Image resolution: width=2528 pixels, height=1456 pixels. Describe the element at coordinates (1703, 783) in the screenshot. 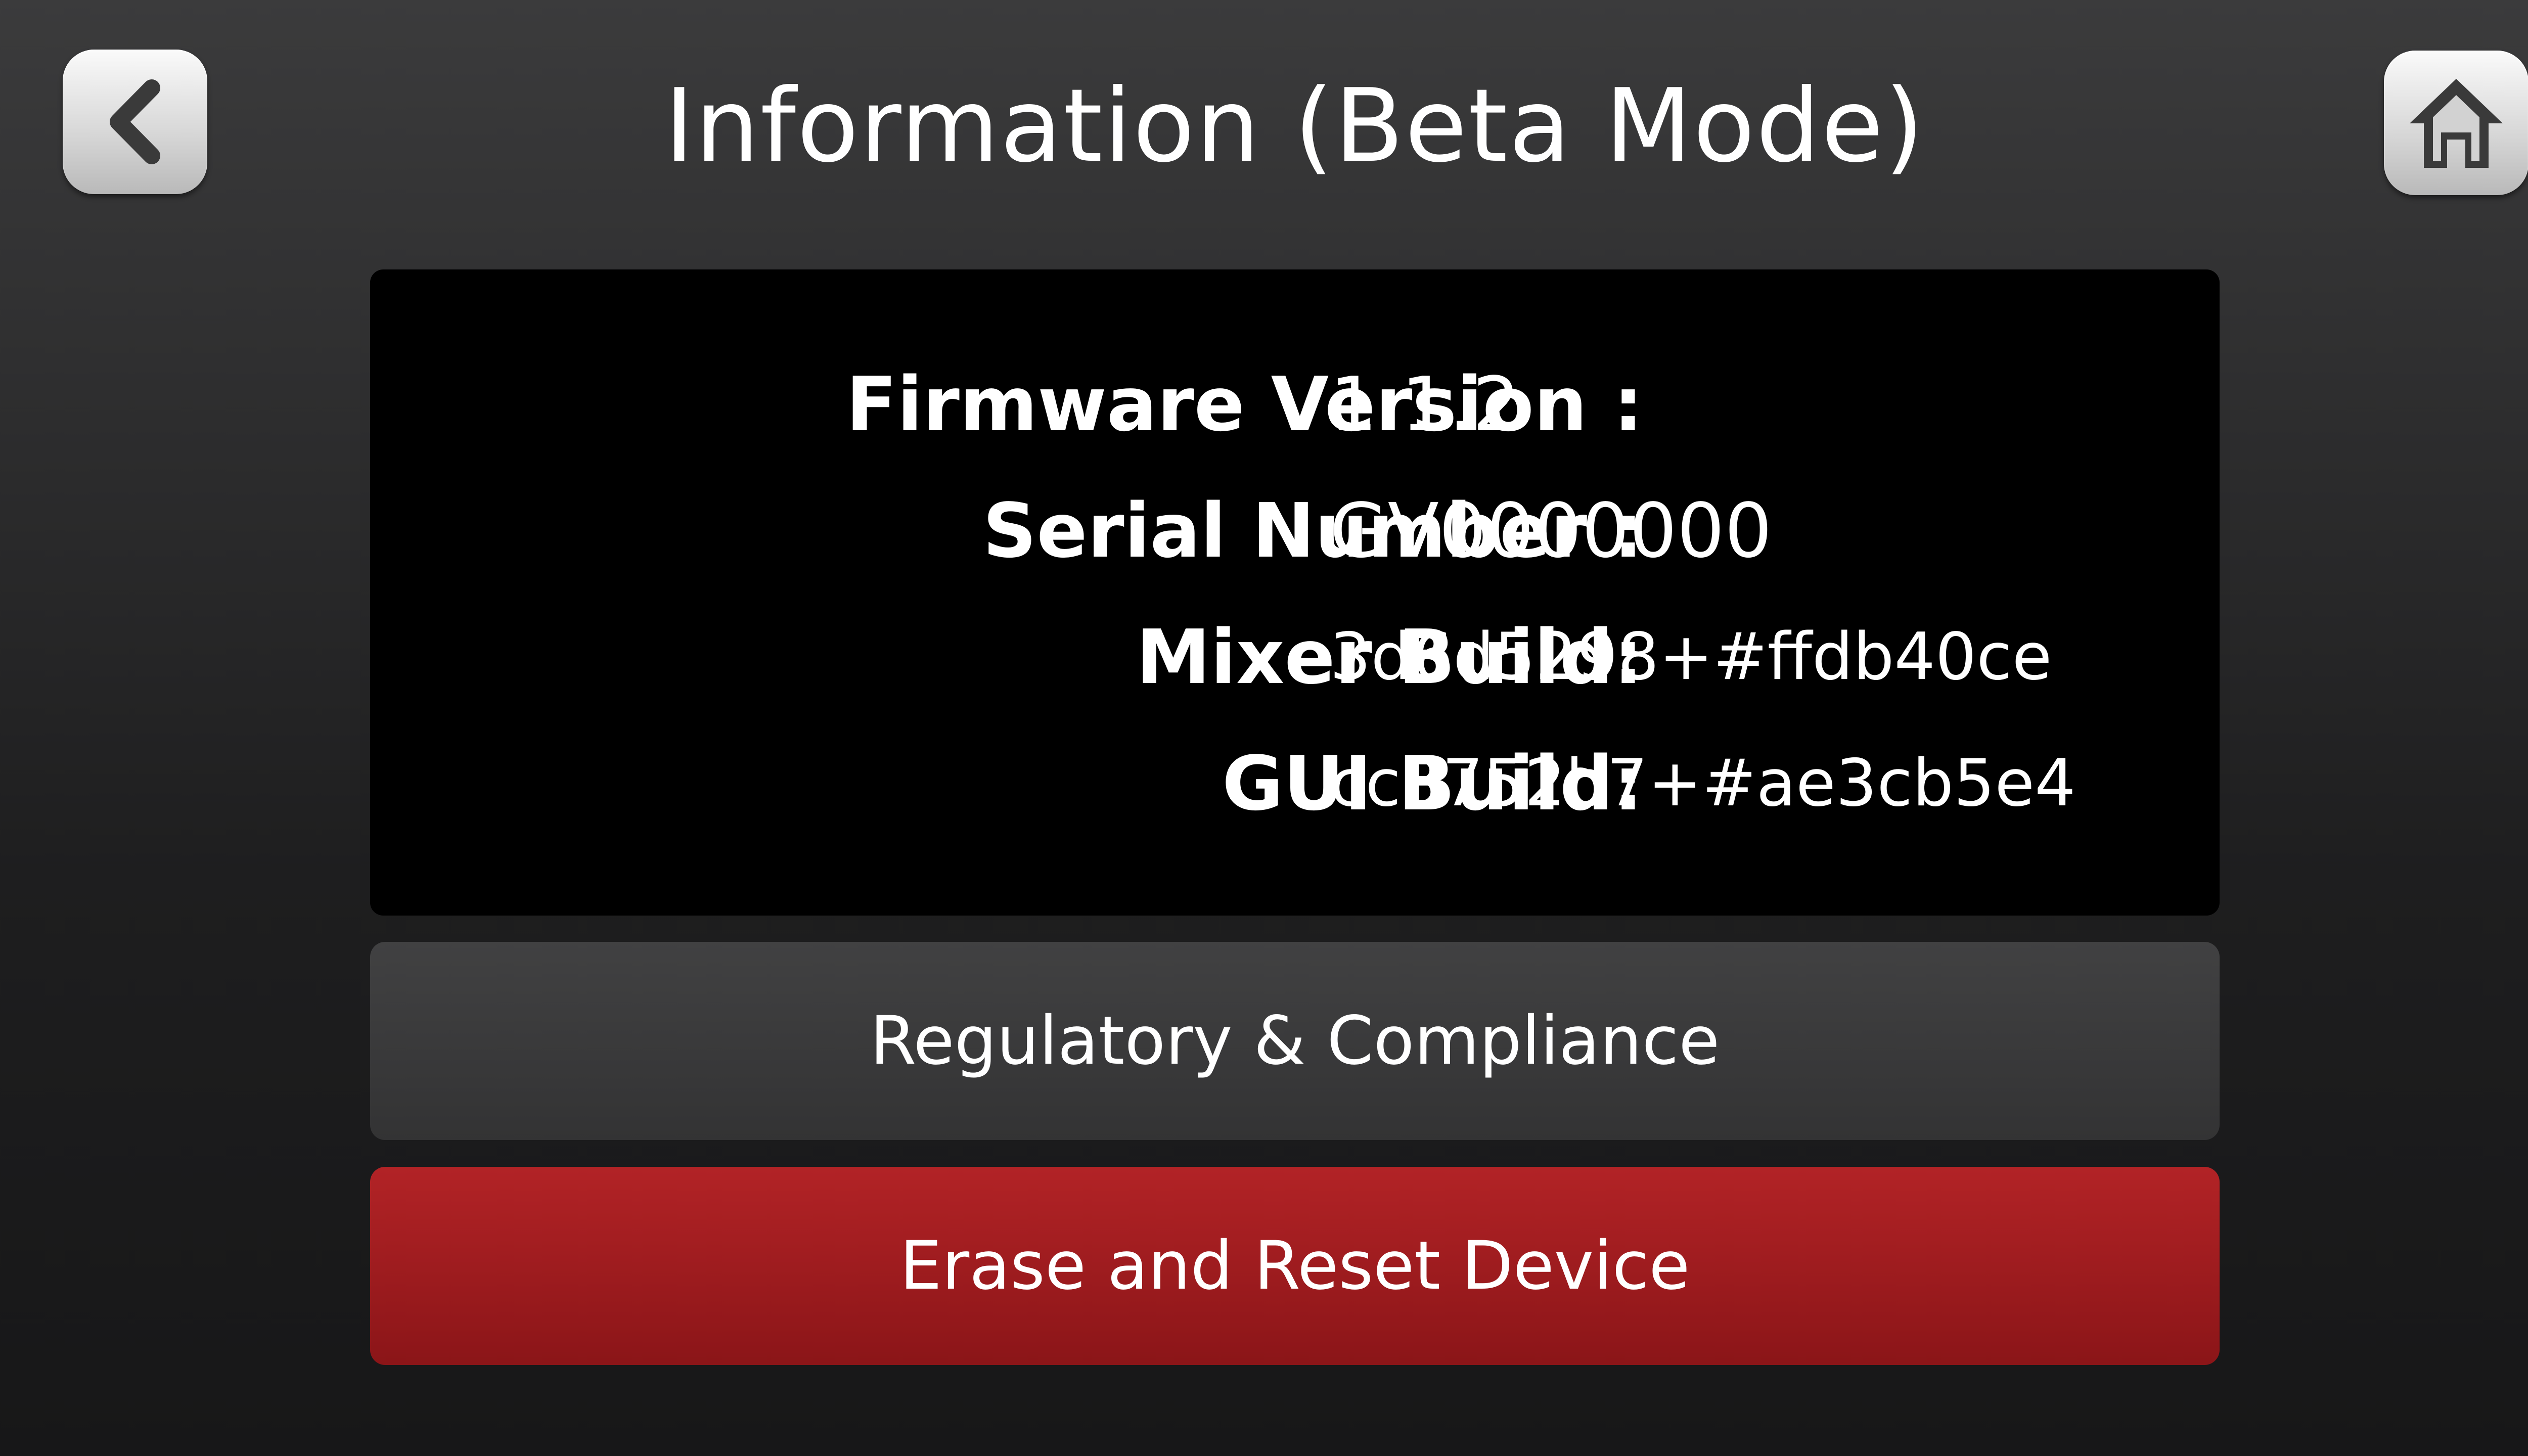

I see `gui-build-value: cc3752b7+#ae3cb5e4` at that location.